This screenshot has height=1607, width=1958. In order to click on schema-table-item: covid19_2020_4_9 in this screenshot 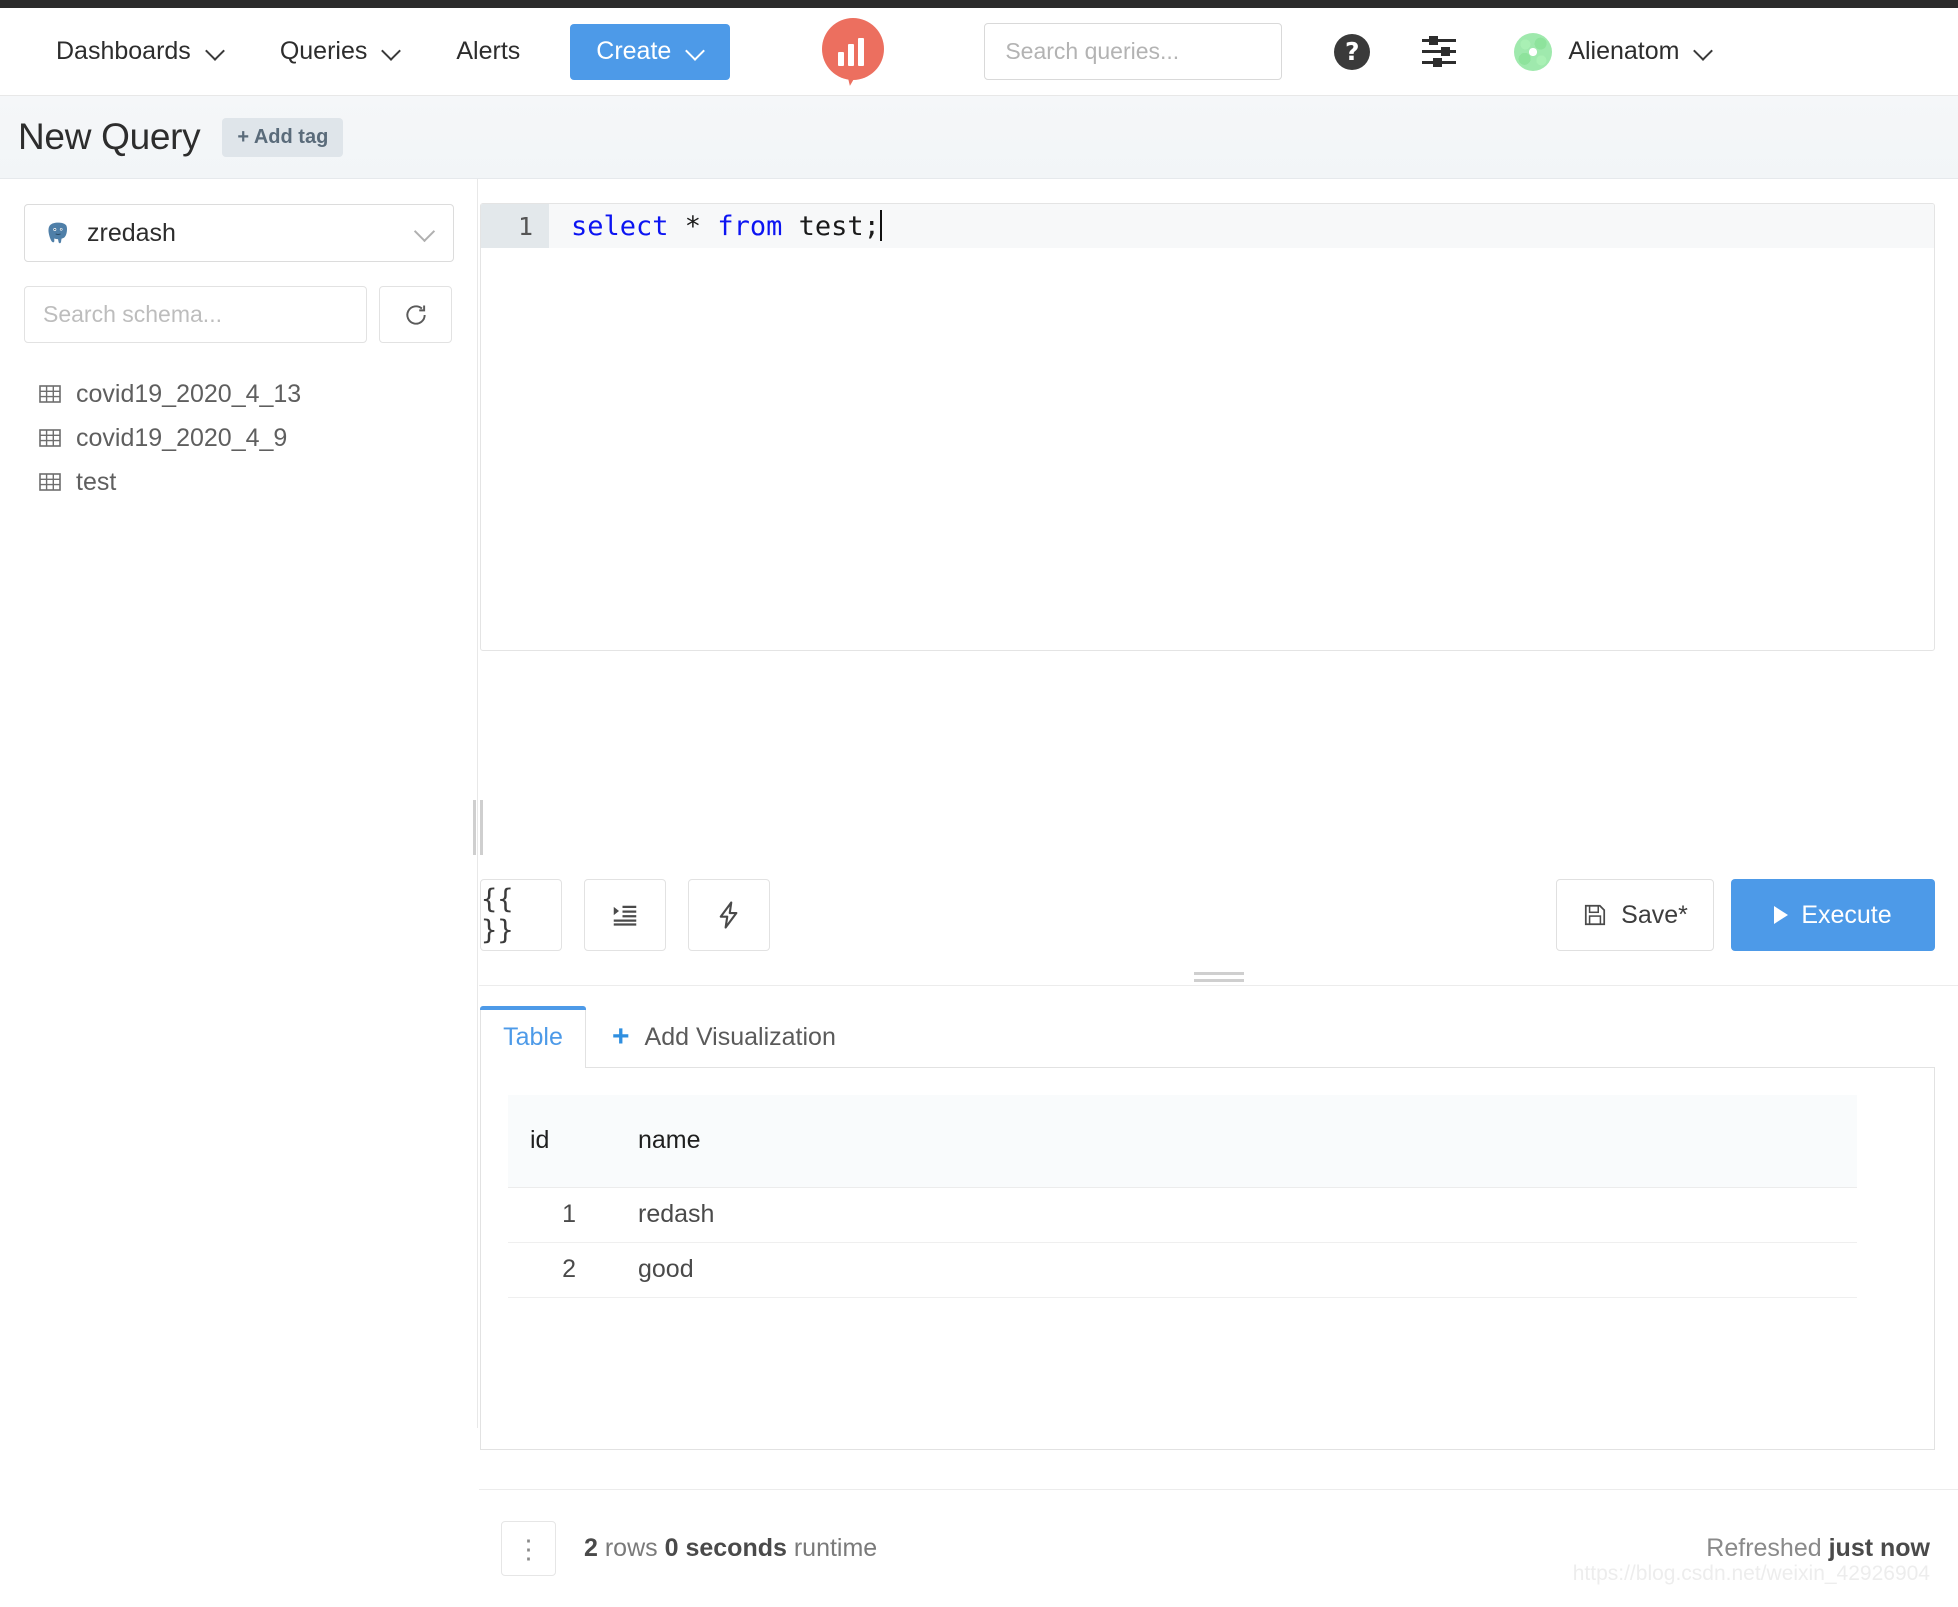, I will do `click(238, 438)`.